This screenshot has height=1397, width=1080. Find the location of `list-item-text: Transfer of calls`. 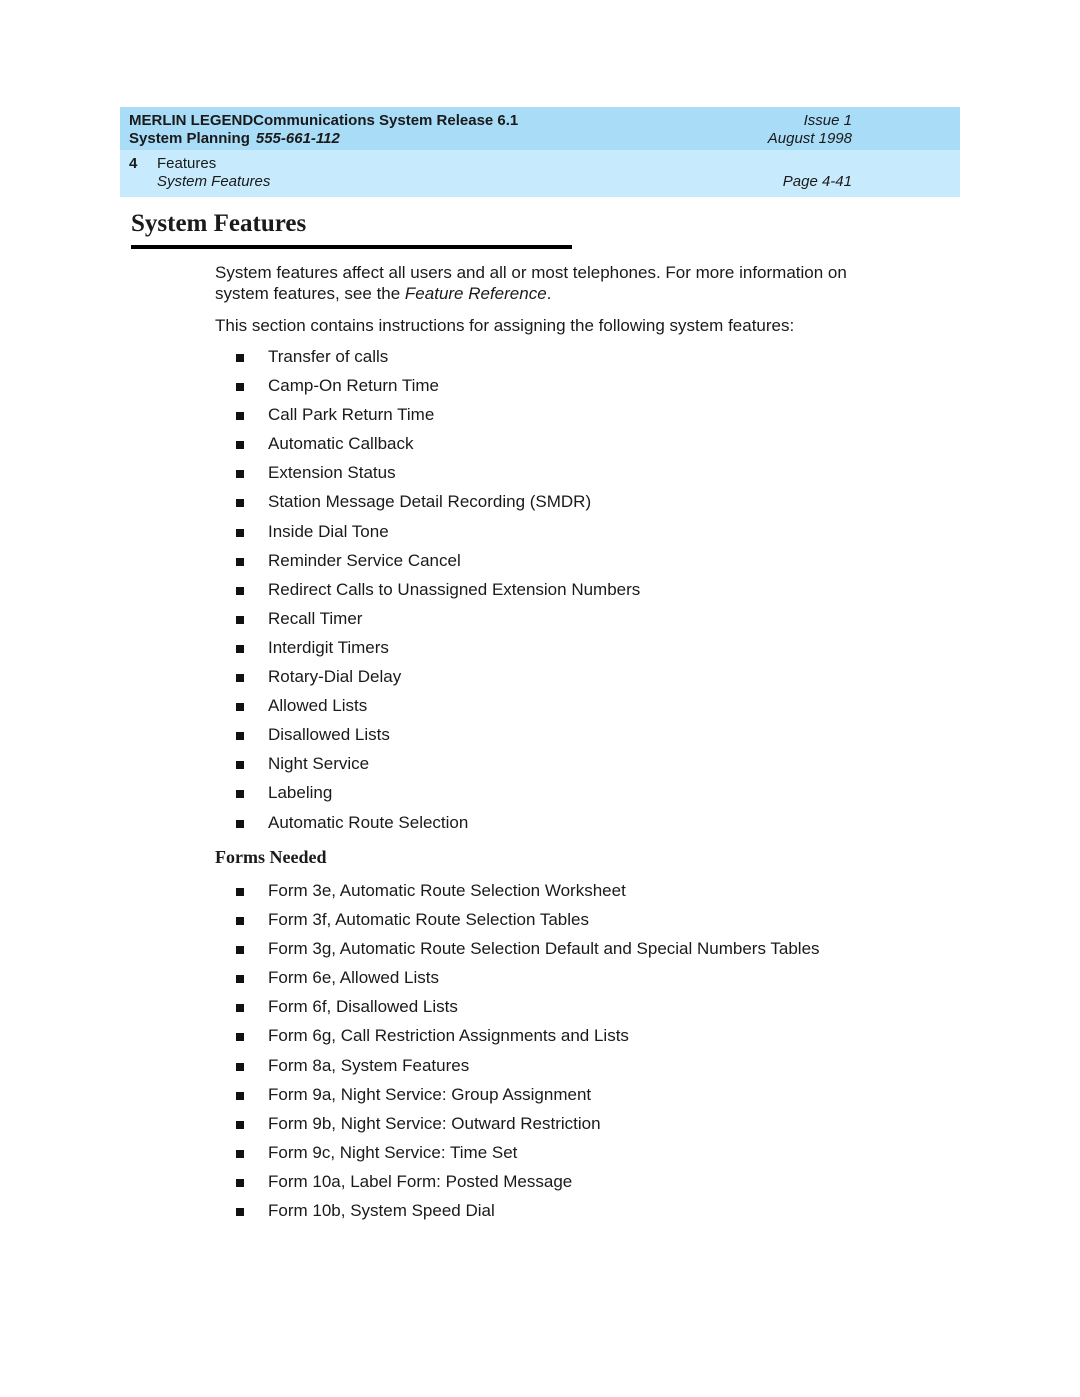

list-item-text: Transfer of calls is located at coordinates (328, 356).